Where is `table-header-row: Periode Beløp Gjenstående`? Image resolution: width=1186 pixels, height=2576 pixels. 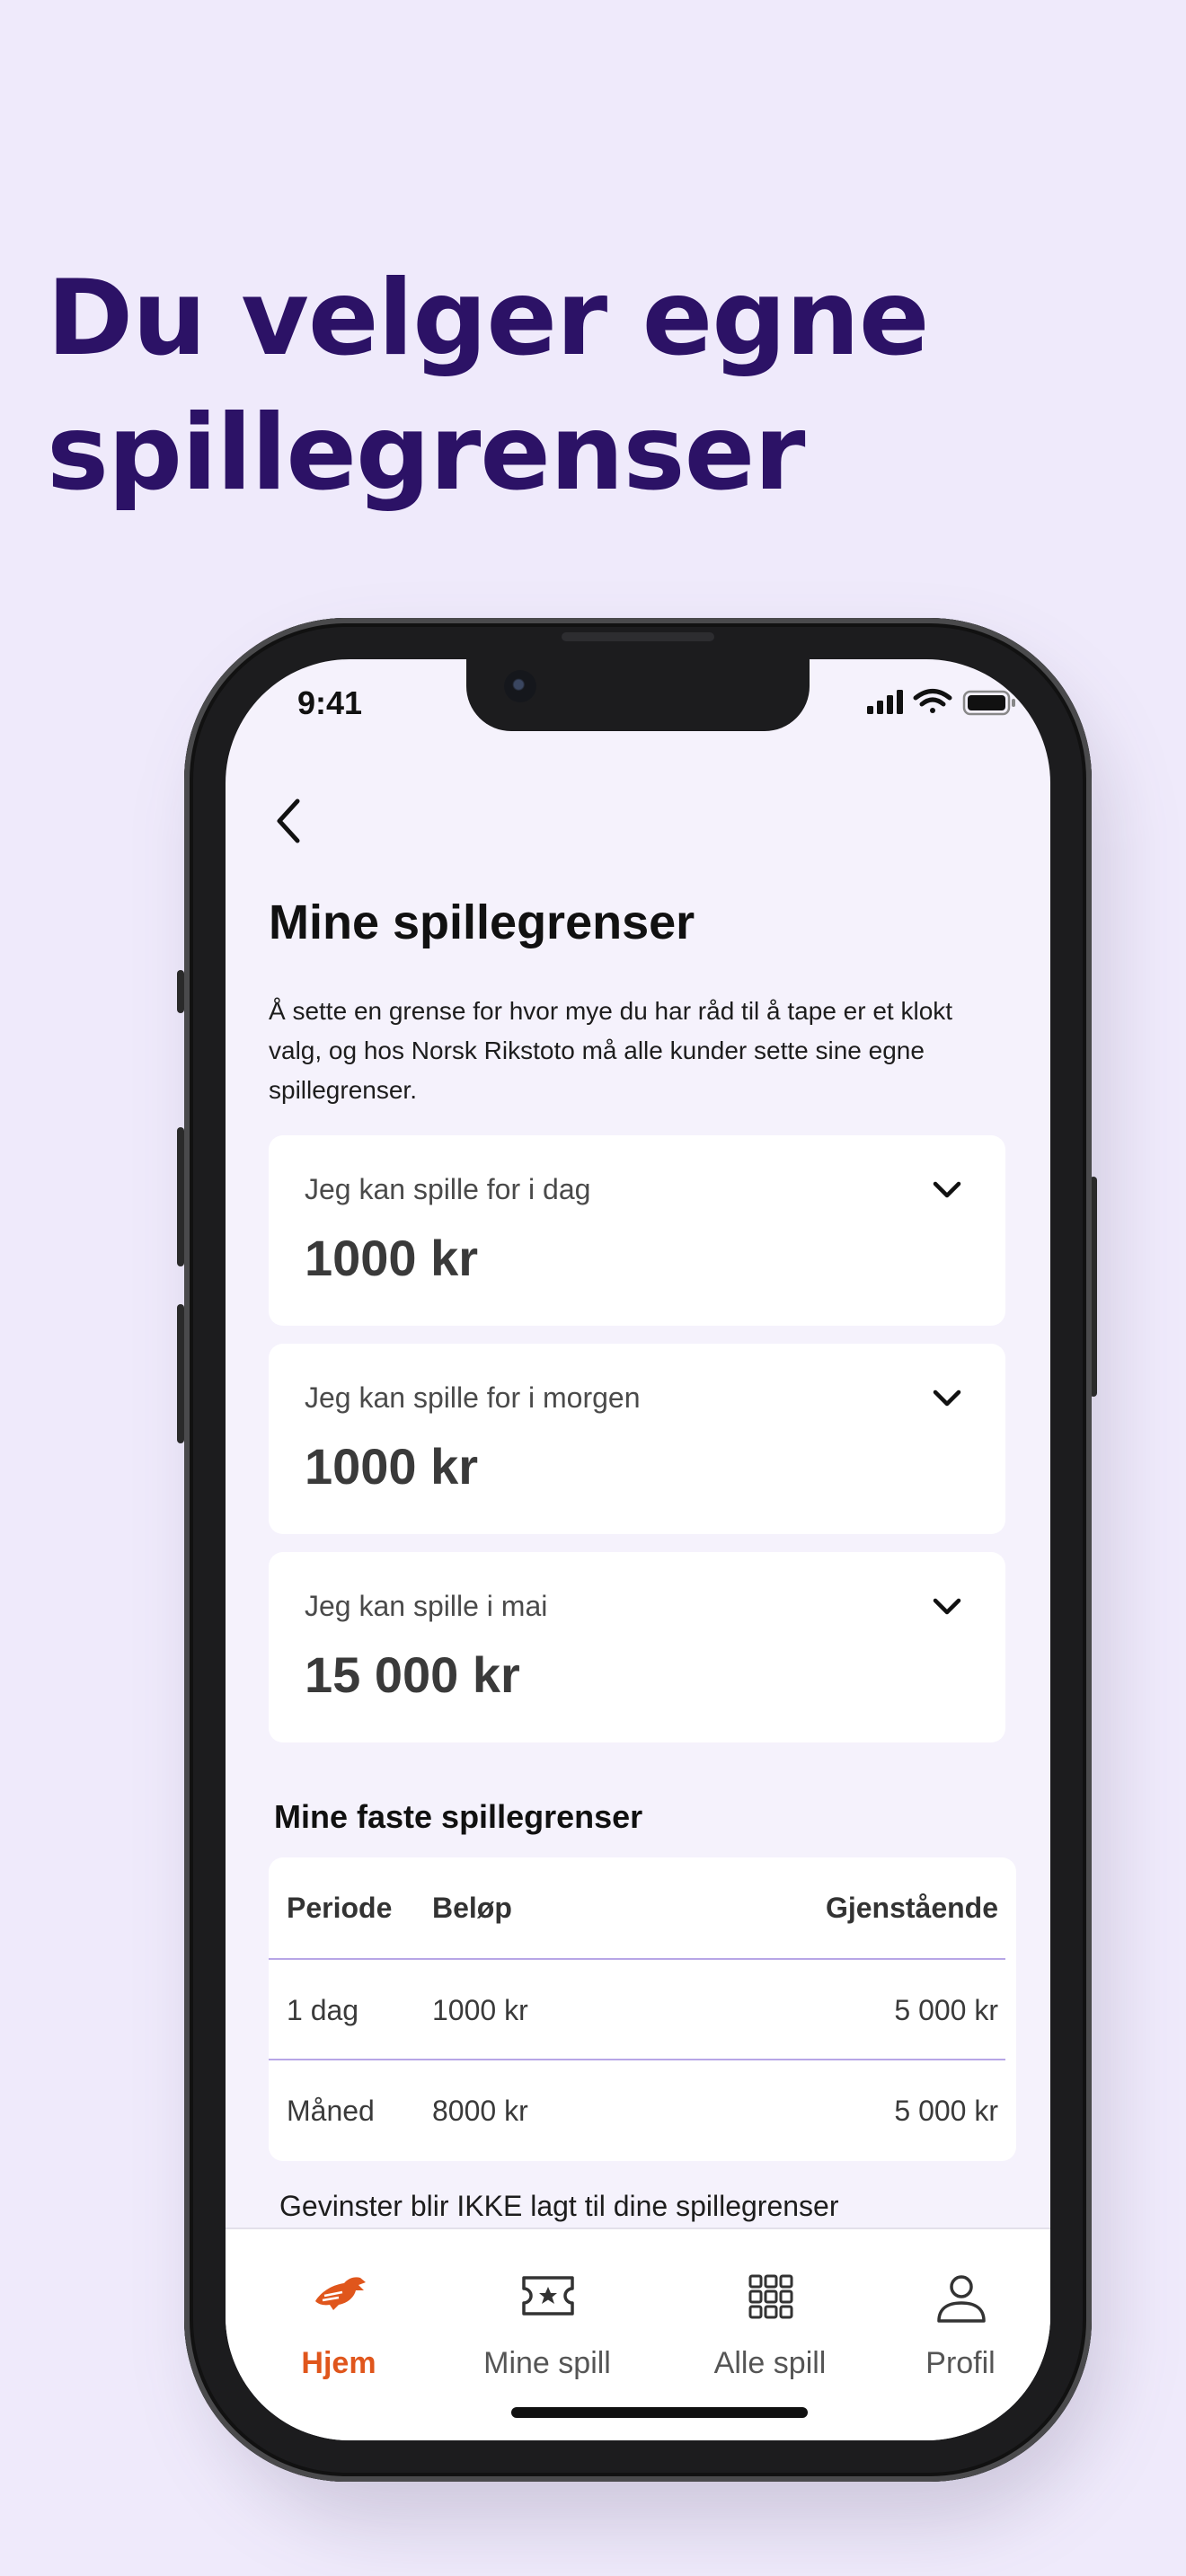 table-header-row: Periode Beløp Gjenstående is located at coordinates (637, 1907).